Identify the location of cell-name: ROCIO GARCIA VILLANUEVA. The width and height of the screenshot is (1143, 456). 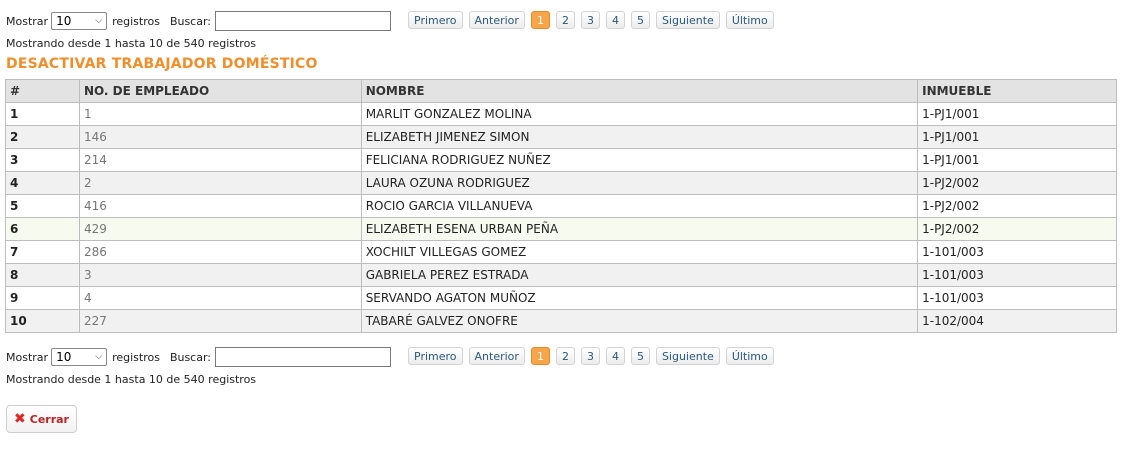
(639, 206).